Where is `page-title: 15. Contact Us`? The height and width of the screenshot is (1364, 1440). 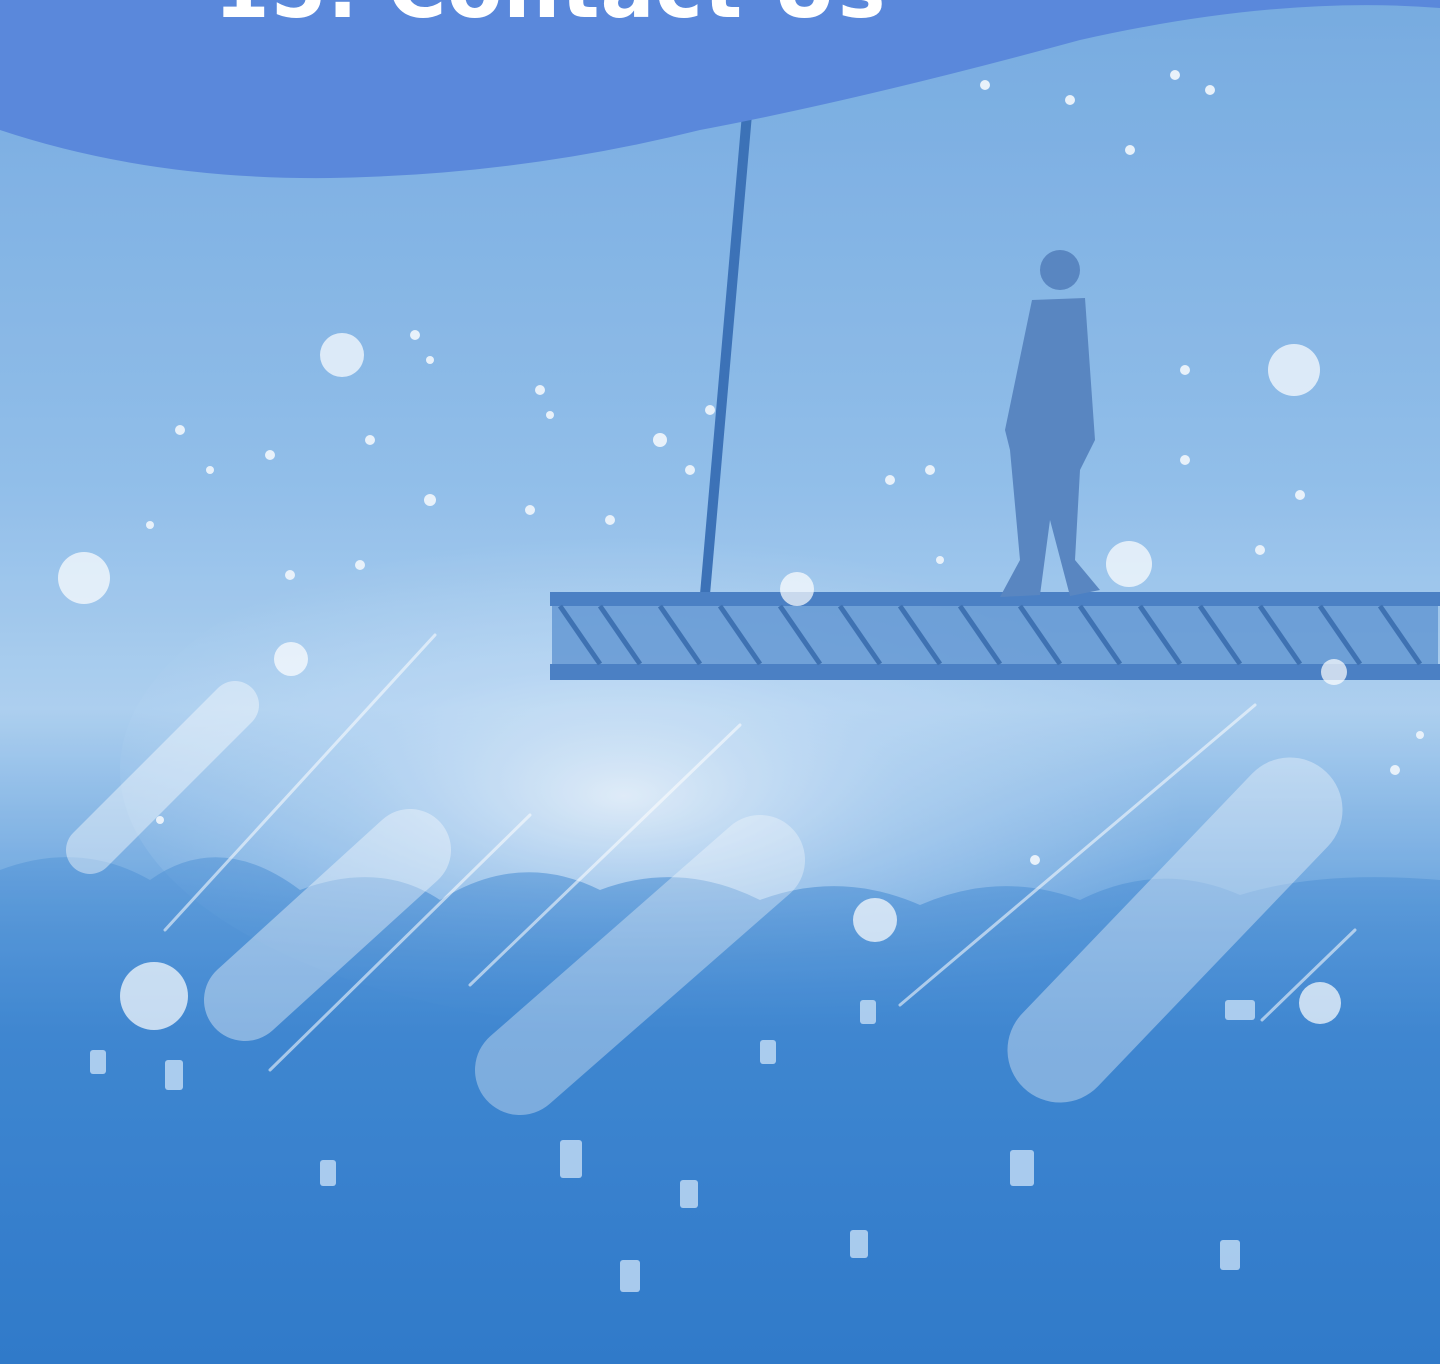 page-title: 15. Contact Us is located at coordinates (550, 15).